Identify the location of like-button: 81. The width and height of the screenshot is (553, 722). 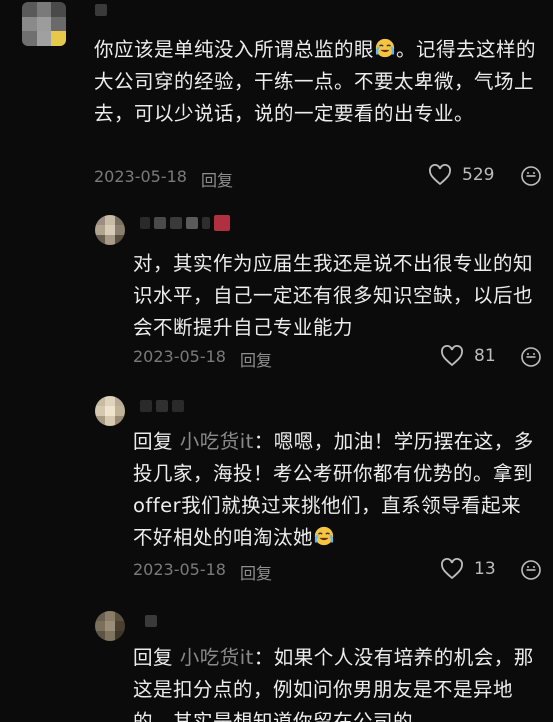
(468, 356).